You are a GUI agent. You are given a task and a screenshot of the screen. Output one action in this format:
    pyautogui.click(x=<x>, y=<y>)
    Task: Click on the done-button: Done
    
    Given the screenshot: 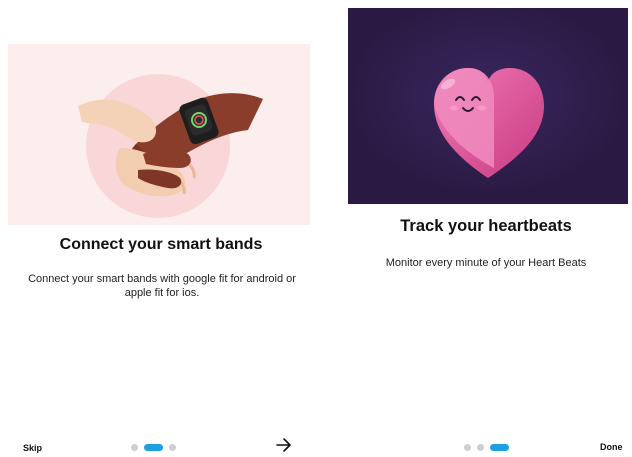 What is the action you would take?
    pyautogui.click(x=611, y=447)
    